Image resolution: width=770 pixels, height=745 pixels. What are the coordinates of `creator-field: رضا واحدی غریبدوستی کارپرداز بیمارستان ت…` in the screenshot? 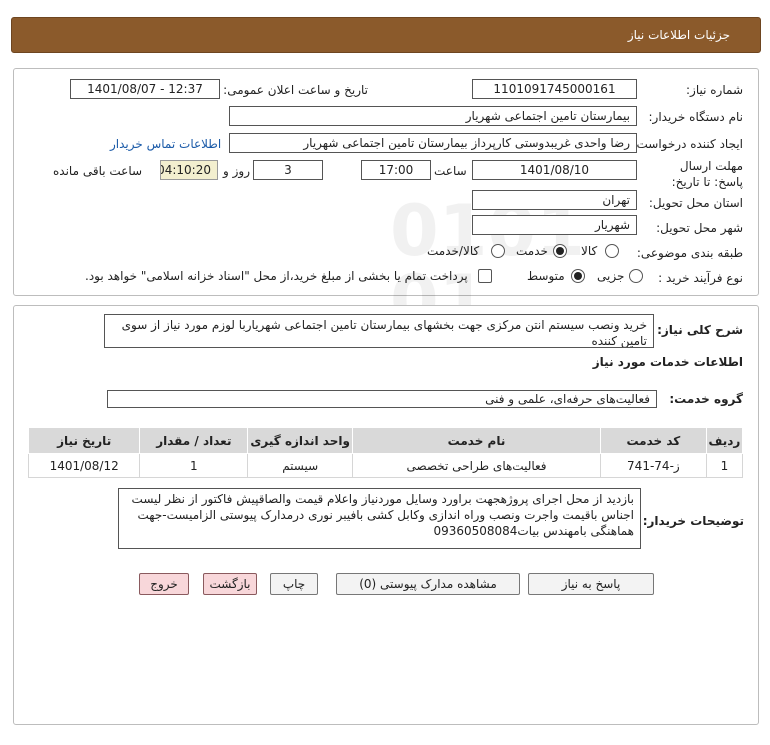 It's located at (433, 143).